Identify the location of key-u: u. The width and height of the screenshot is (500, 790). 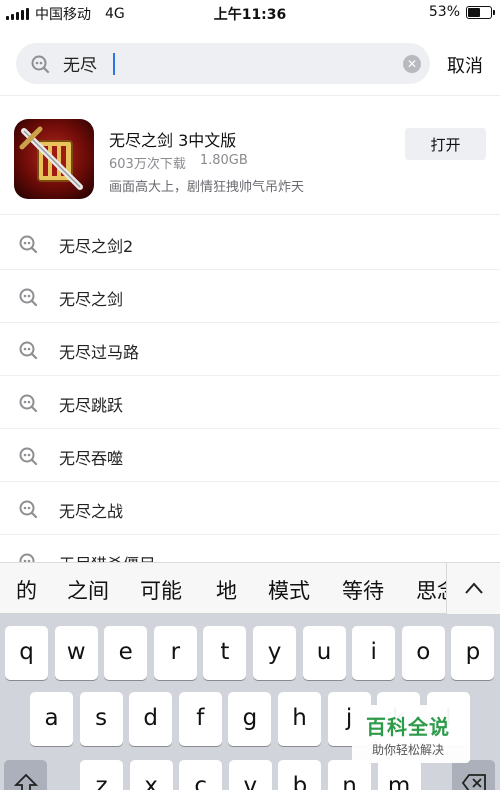
(324, 653).